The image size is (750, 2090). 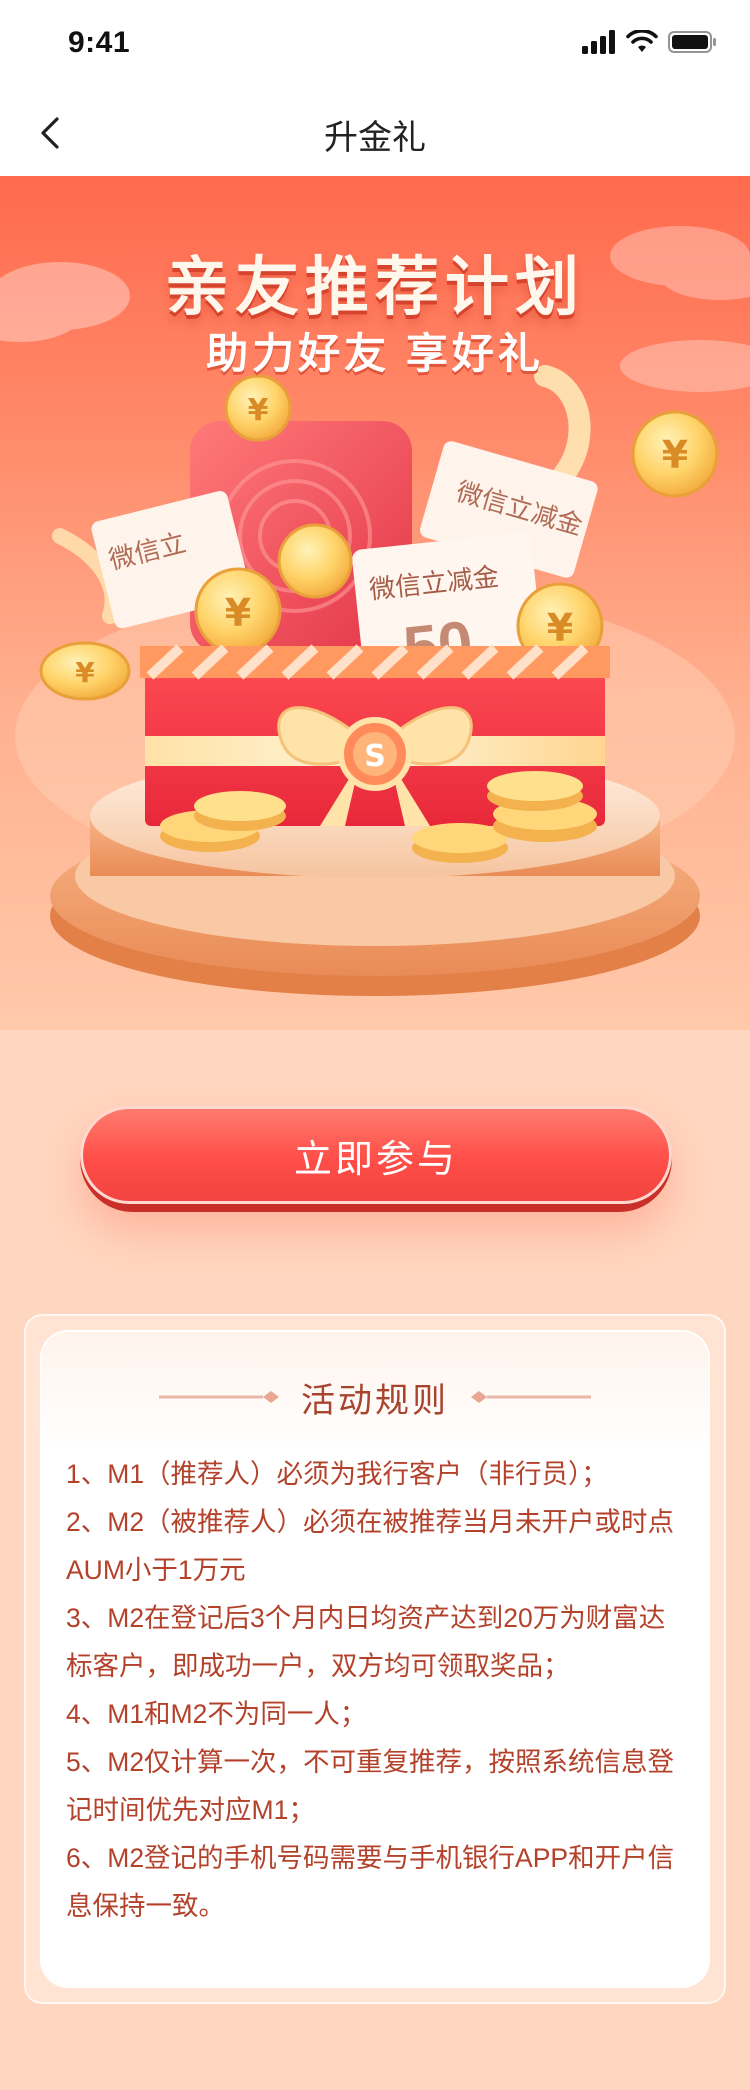 What do you see at coordinates (598, 42) in the screenshot?
I see `signal-icon` at bounding box center [598, 42].